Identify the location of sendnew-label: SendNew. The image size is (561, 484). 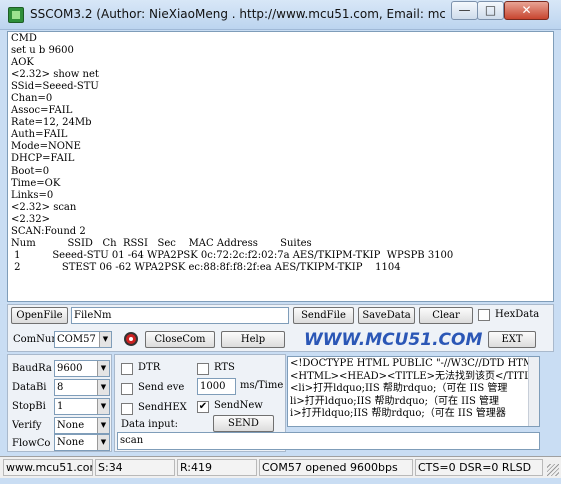
(238, 405).